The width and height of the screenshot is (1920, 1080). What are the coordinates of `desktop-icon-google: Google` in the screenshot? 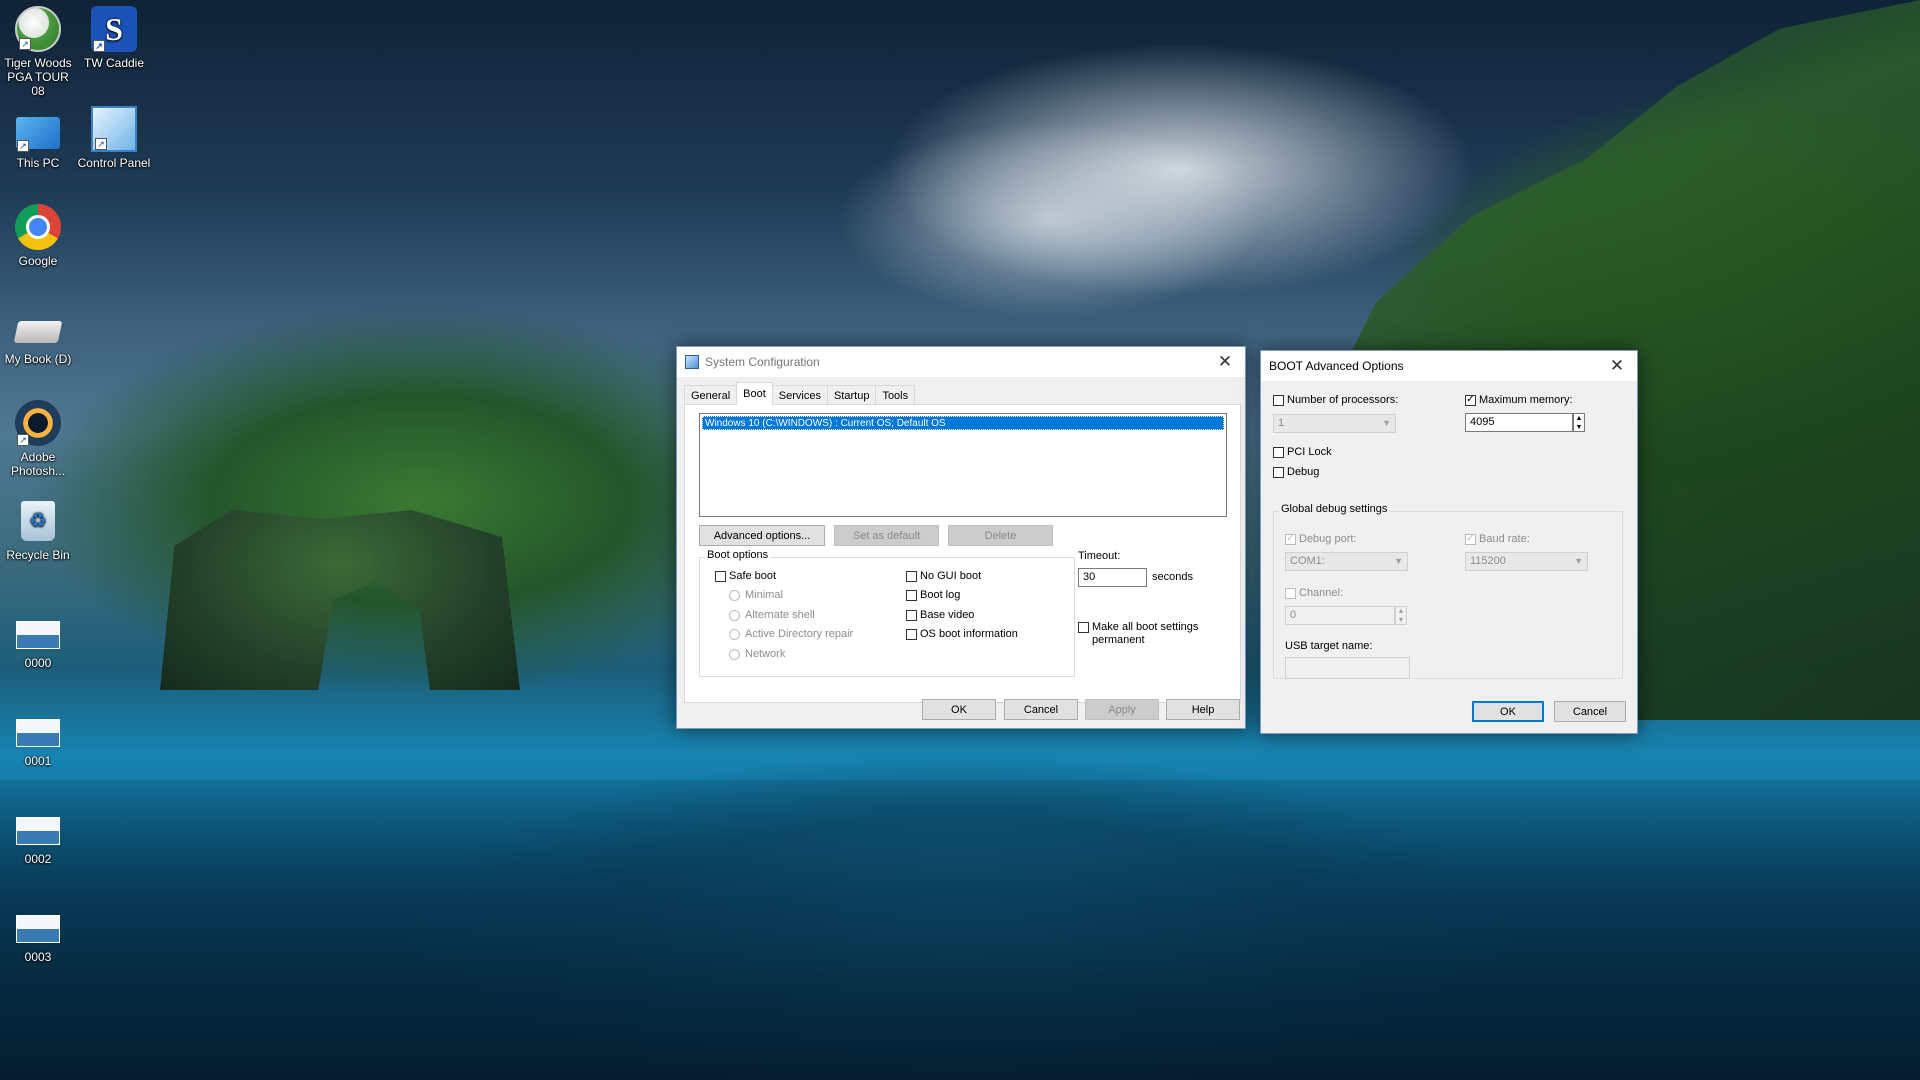 It's located at (38, 236).